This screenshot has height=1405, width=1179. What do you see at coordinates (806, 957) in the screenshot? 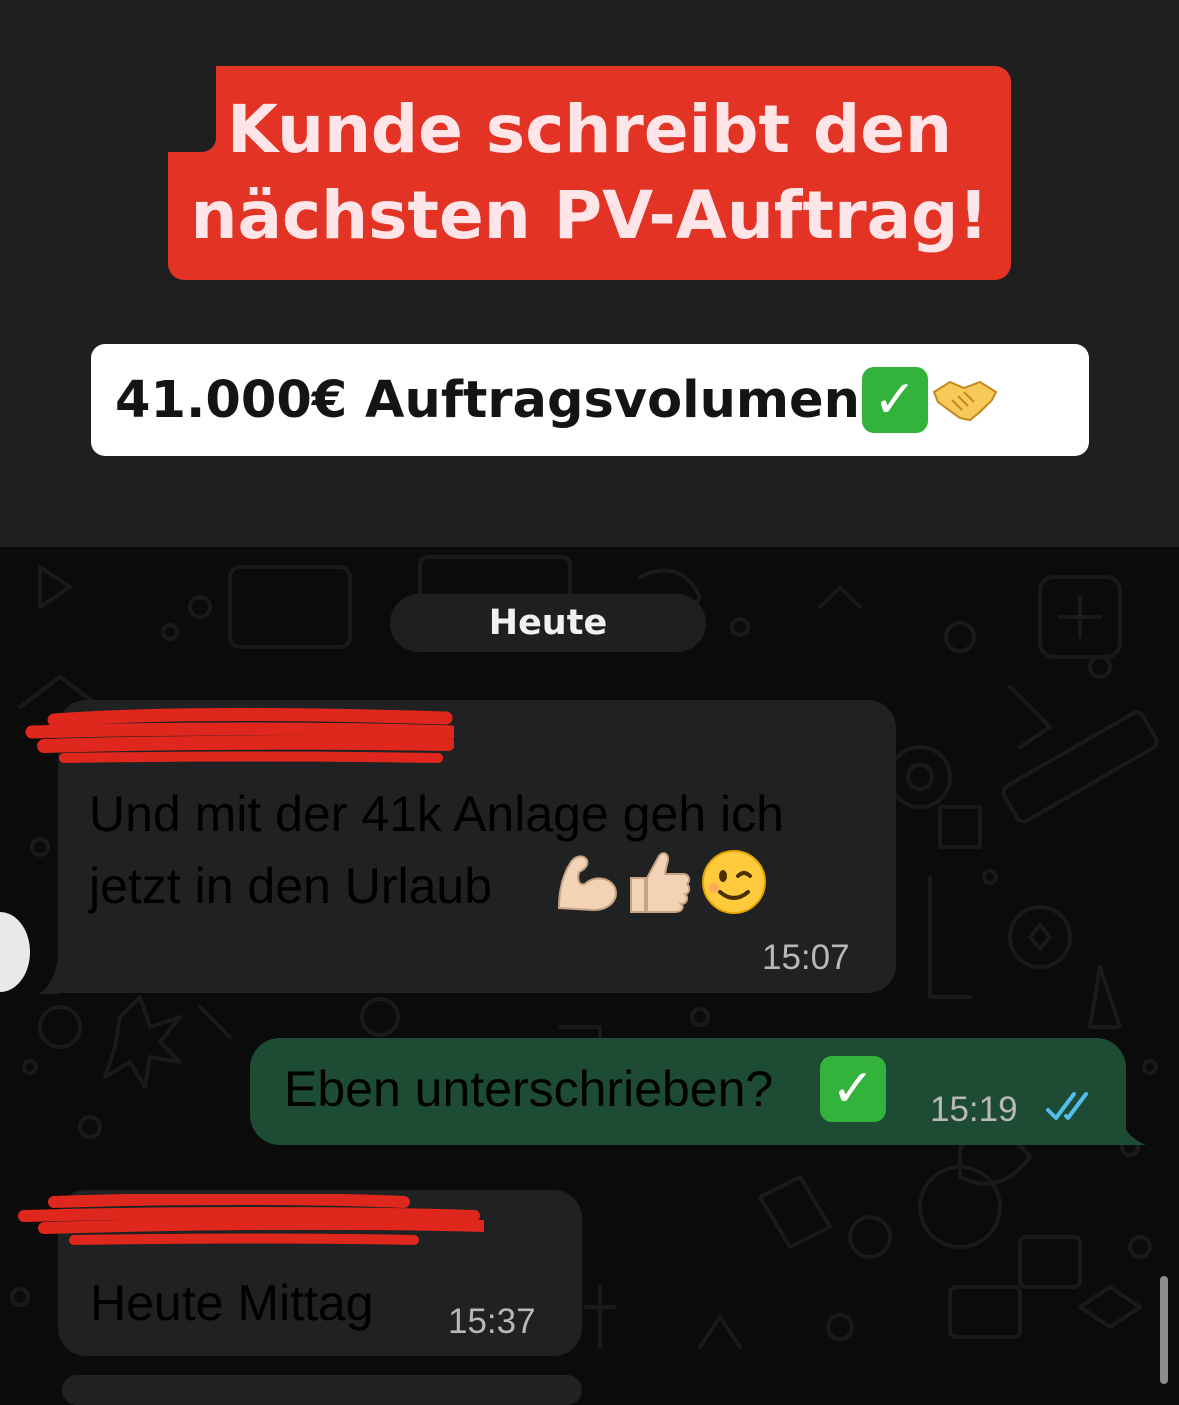
I see `incoming-message-1-time: 15:07` at bounding box center [806, 957].